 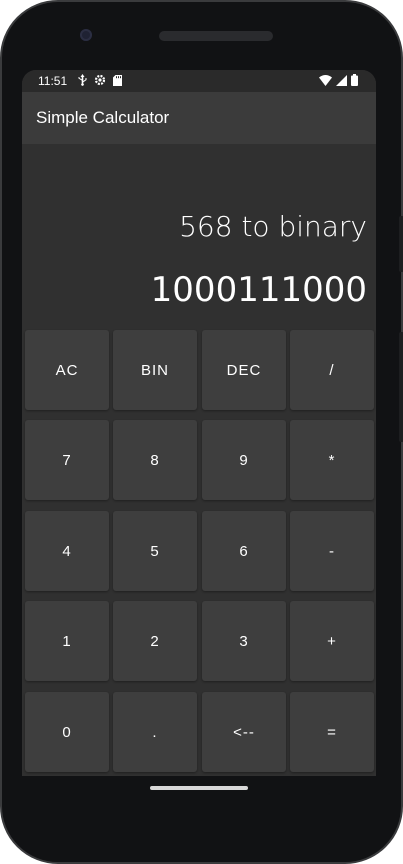 I want to click on key-subtract: -, so click(x=332, y=551).